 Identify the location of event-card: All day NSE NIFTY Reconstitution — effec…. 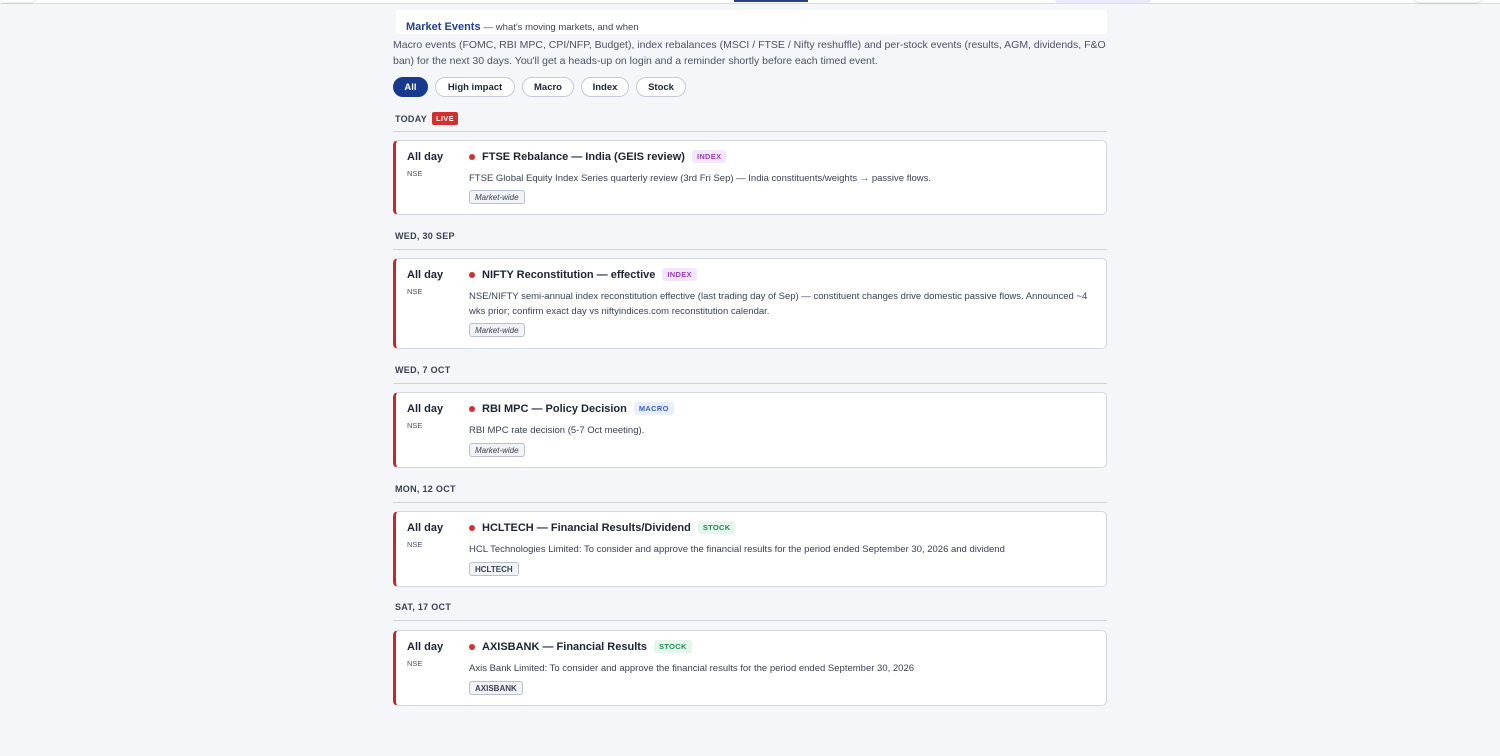
(750, 303).